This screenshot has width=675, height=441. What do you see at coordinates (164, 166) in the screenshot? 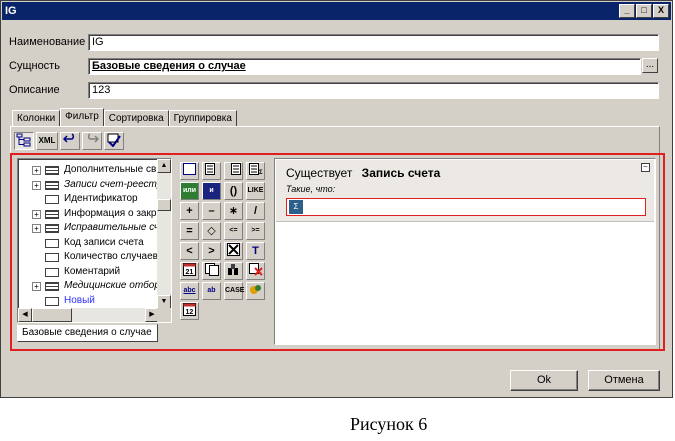
I see `scroll-up-icon: ▲` at bounding box center [164, 166].